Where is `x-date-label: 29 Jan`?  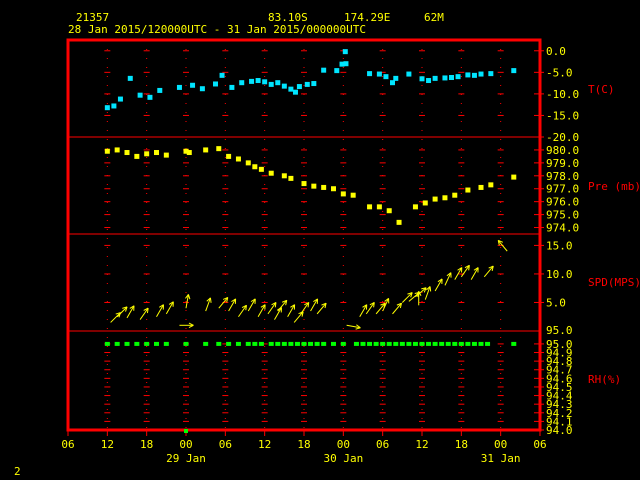
x-date-label: 29 Jan is located at coordinates (186, 458).